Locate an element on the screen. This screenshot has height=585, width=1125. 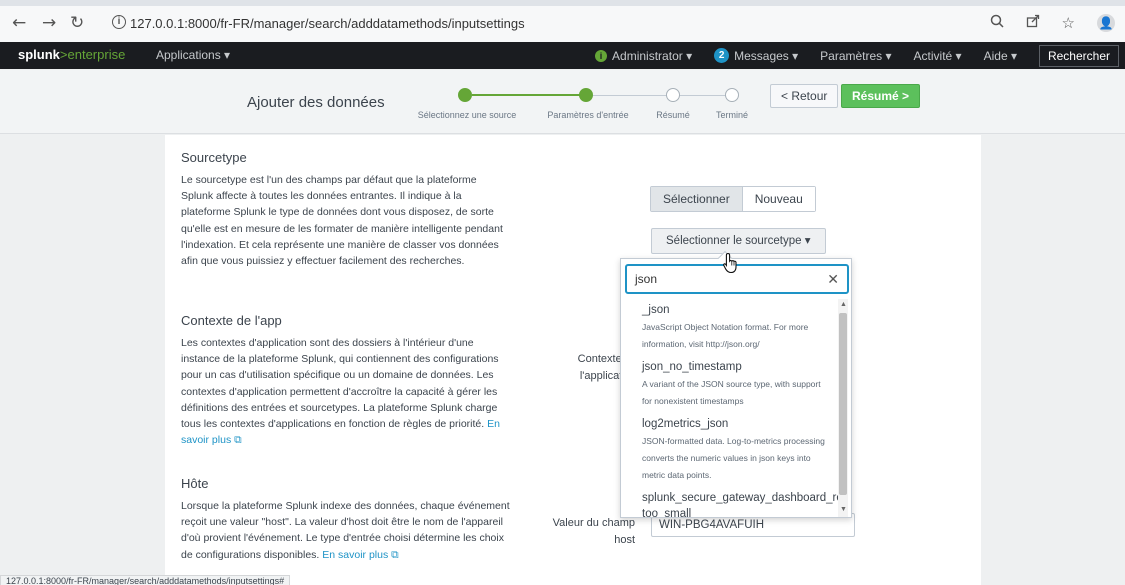
zoom-icon is located at coordinates (997, 23).